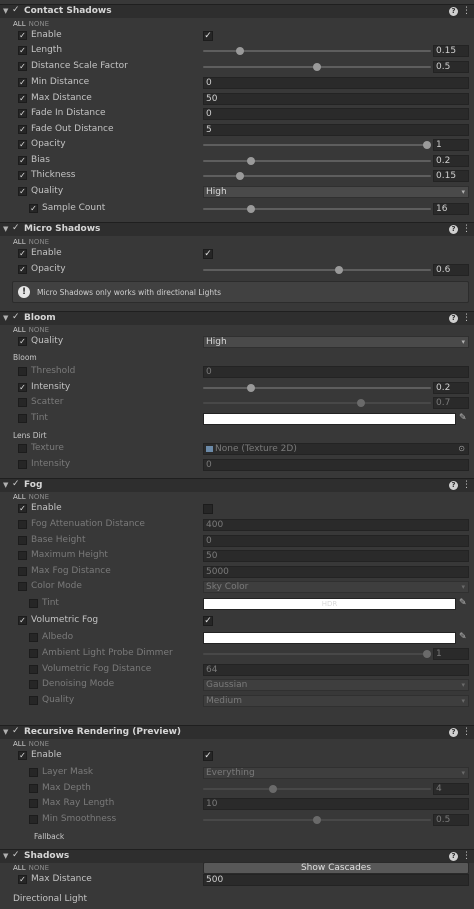 This screenshot has width=474, height=909. Describe the element at coordinates (336, 541) in the screenshot. I see `base-height-field: 0` at that location.